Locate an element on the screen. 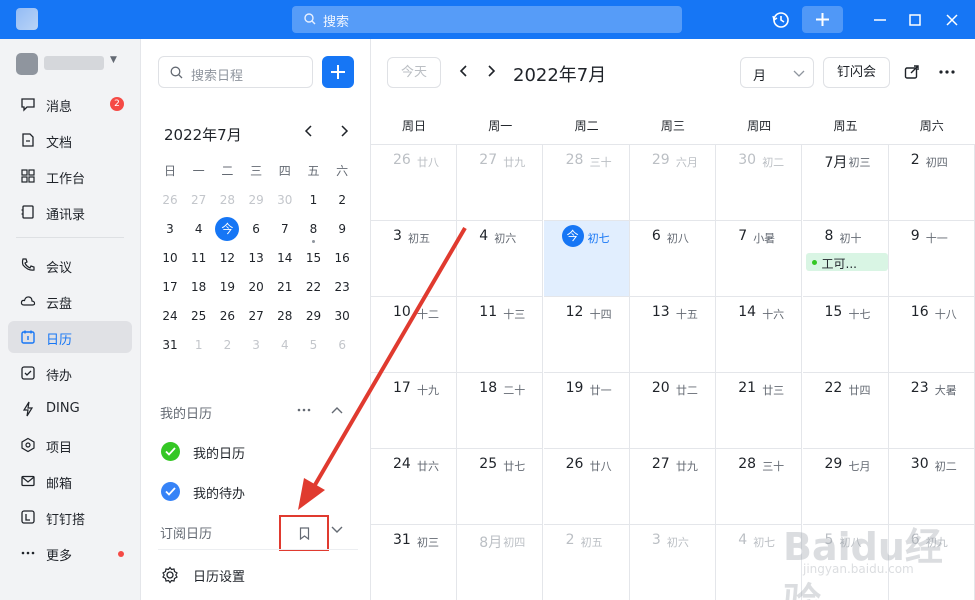 Image resolution: width=975 pixels, height=600 pixels. create-button is located at coordinates (822, 19).